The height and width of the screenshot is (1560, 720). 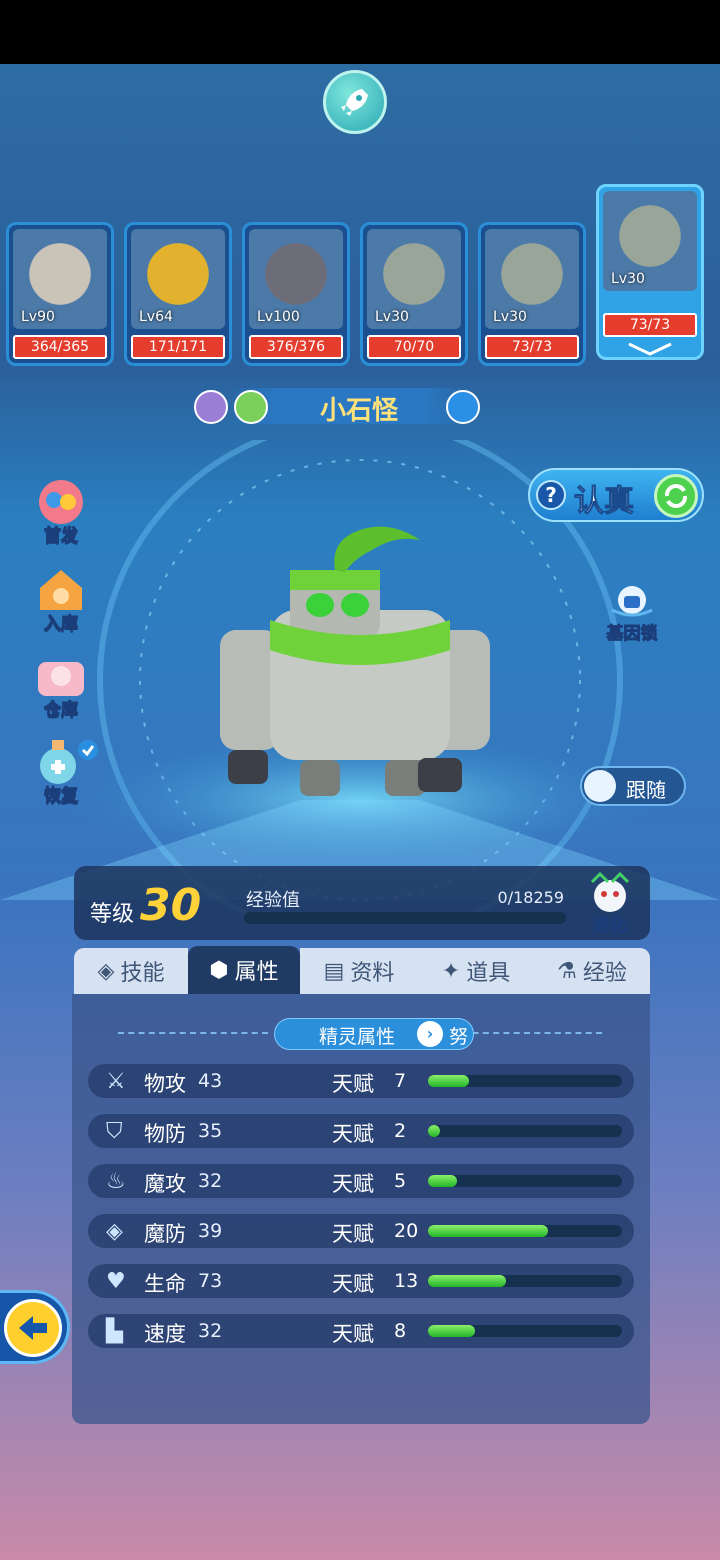 I want to click on pet-name-bar: 小石怪, so click(x=340, y=406).